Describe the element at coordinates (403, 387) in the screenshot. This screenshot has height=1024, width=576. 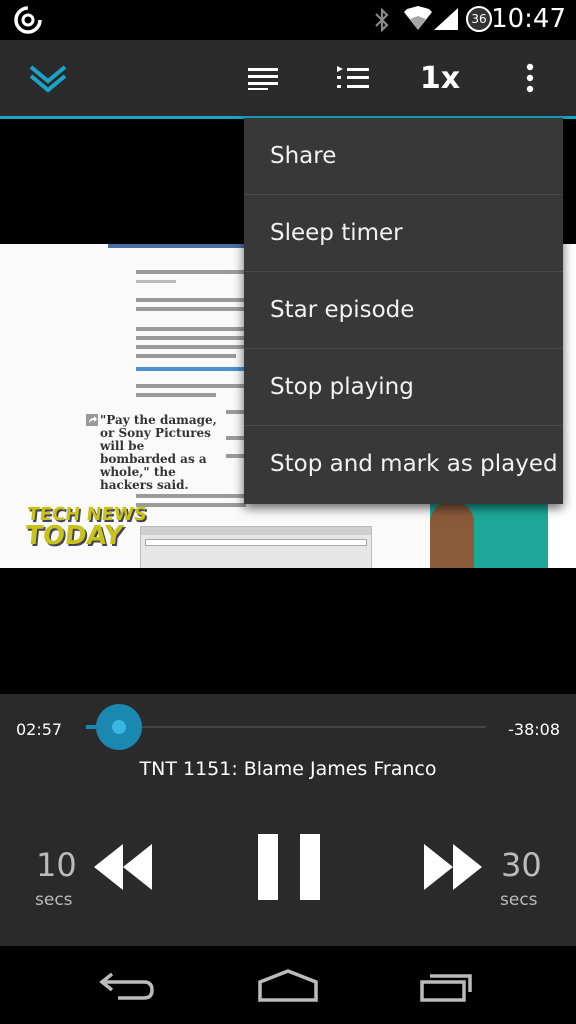
I see `menu-item-stop-playing: Stop playing` at that location.